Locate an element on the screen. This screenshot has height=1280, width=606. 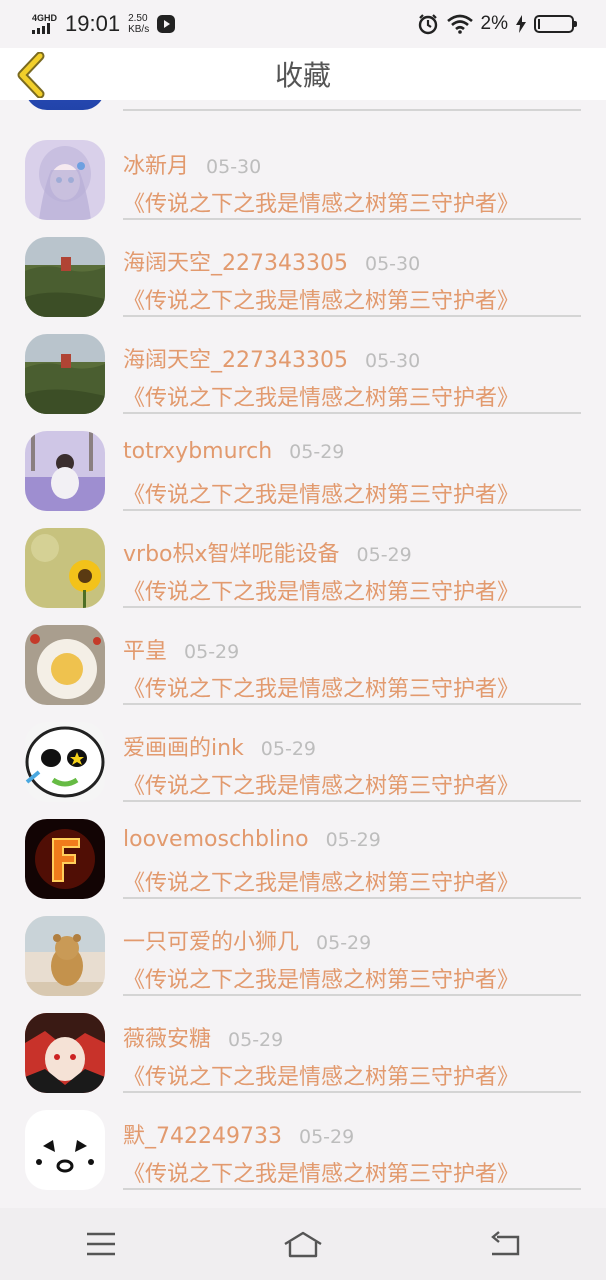
anime-girl-avatar is located at coordinates (65, 180).